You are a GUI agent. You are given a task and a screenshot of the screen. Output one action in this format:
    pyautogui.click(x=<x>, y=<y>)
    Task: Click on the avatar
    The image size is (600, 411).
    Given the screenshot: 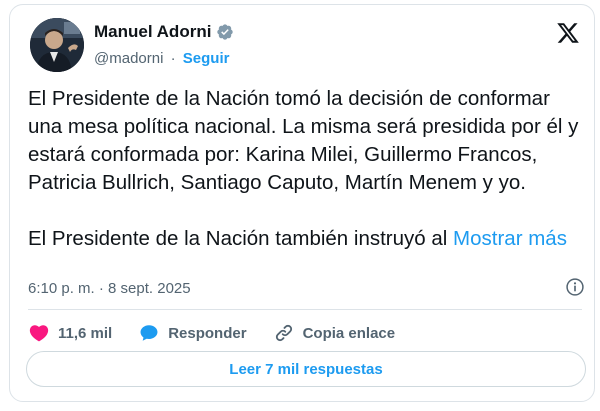 What is the action you would take?
    pyautogui.click(x=57, y=45)
    